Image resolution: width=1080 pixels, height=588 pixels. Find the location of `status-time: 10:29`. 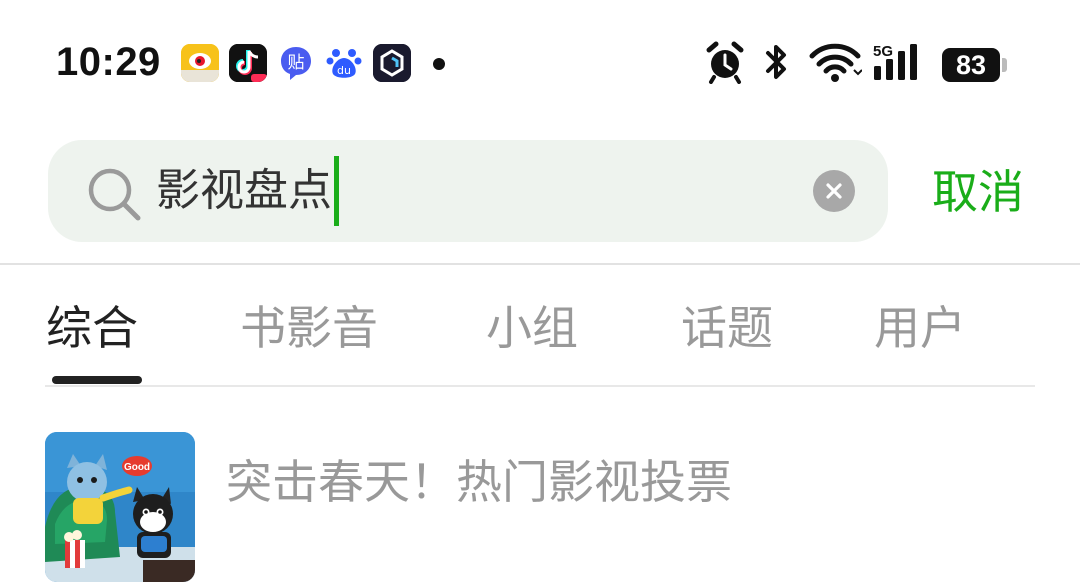

status-time: 10:29 is located at coordinates (108, 62).